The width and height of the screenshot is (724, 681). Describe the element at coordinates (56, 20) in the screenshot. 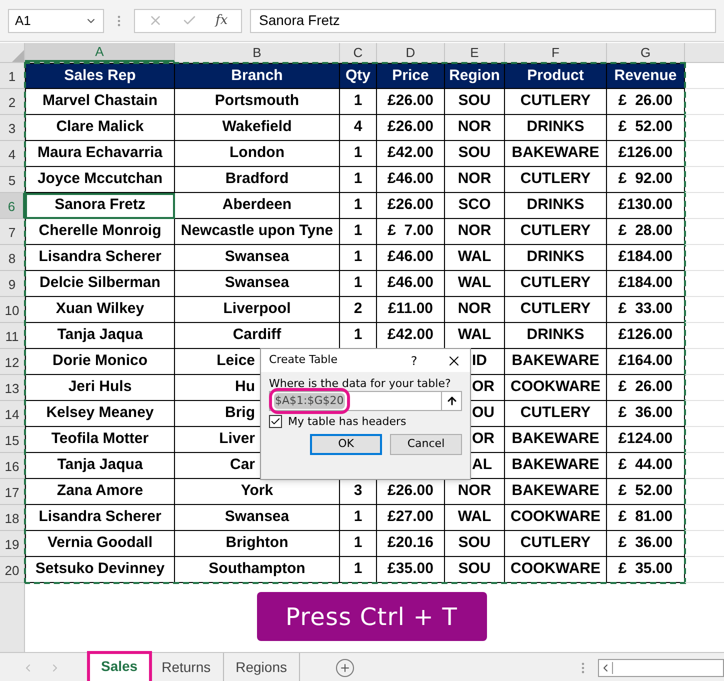

I see `name-box: A1` at that location.